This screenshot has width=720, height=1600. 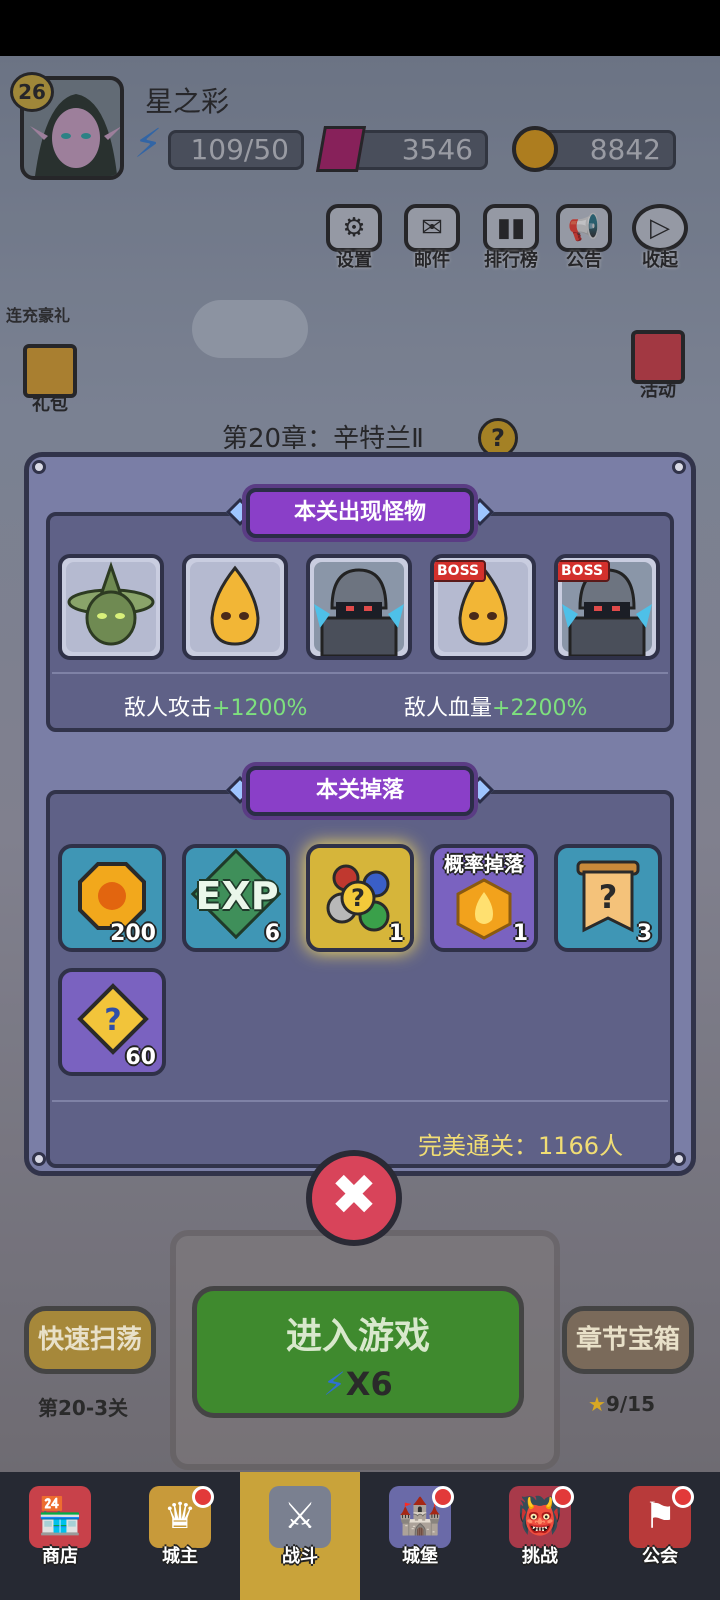 I want to click on nav-shop: 🏪 商店, so click(x=60, y=1536).